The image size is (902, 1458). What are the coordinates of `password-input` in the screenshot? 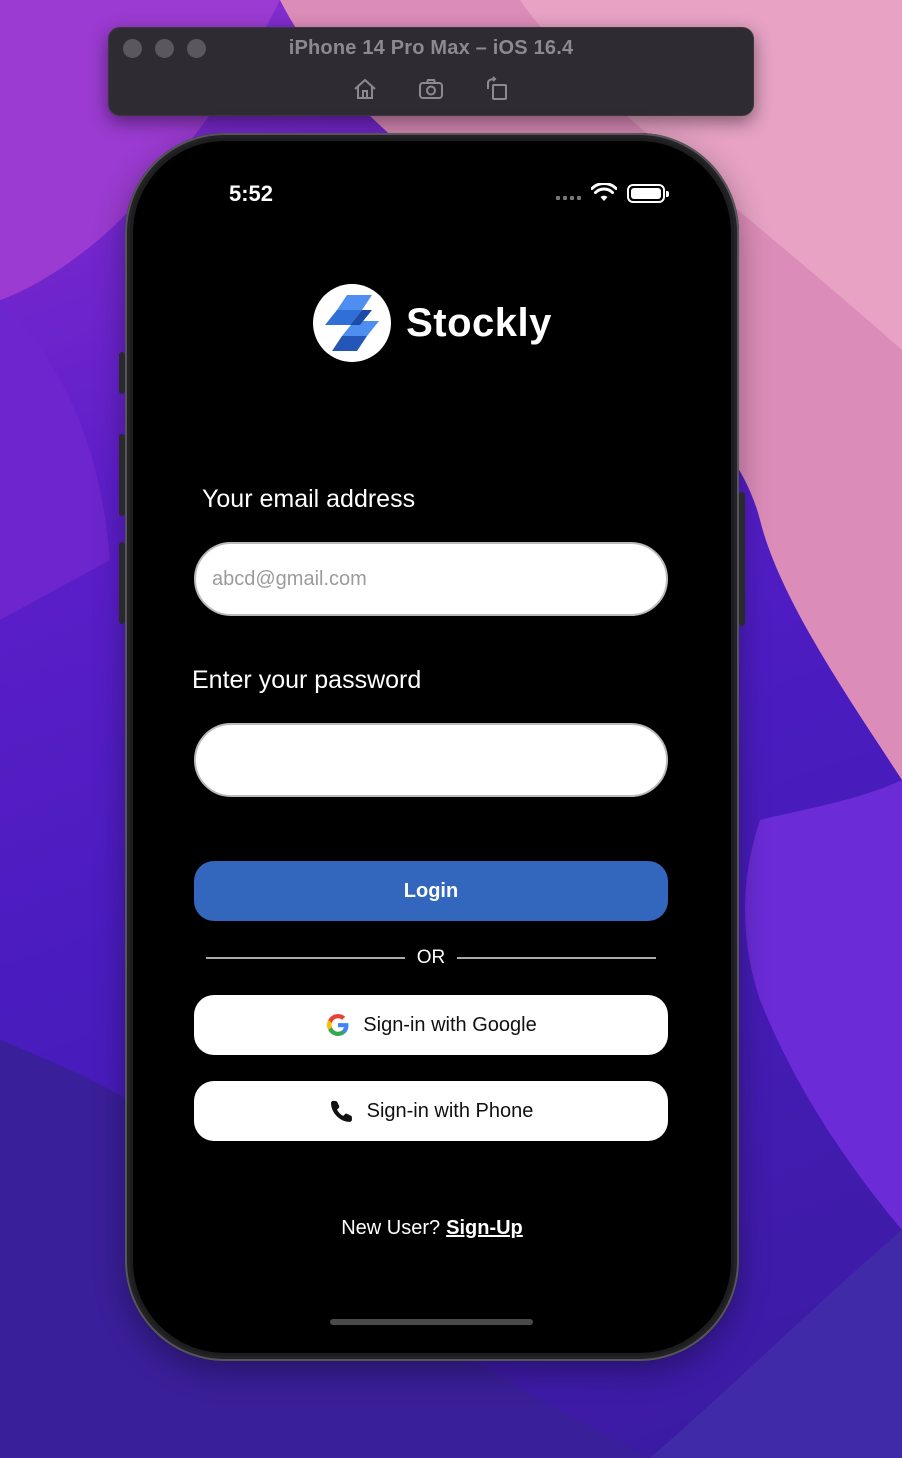 It's located at (431, 760).